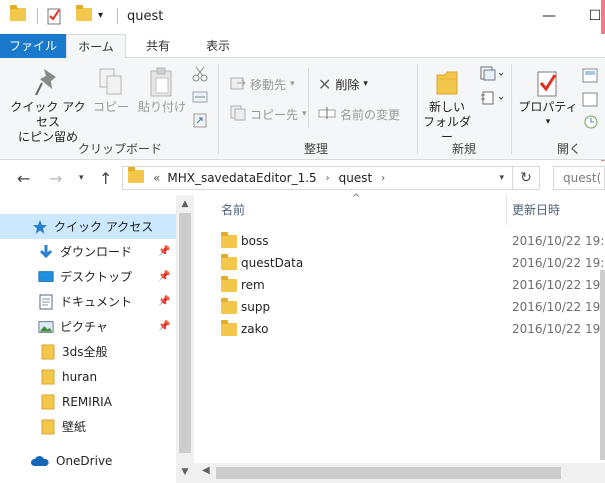 The height and width of the screenshot is (483, 605). Describe the element at coordinates (55, 16) in the screenshot. I see `properties-quick-icon` at that location.